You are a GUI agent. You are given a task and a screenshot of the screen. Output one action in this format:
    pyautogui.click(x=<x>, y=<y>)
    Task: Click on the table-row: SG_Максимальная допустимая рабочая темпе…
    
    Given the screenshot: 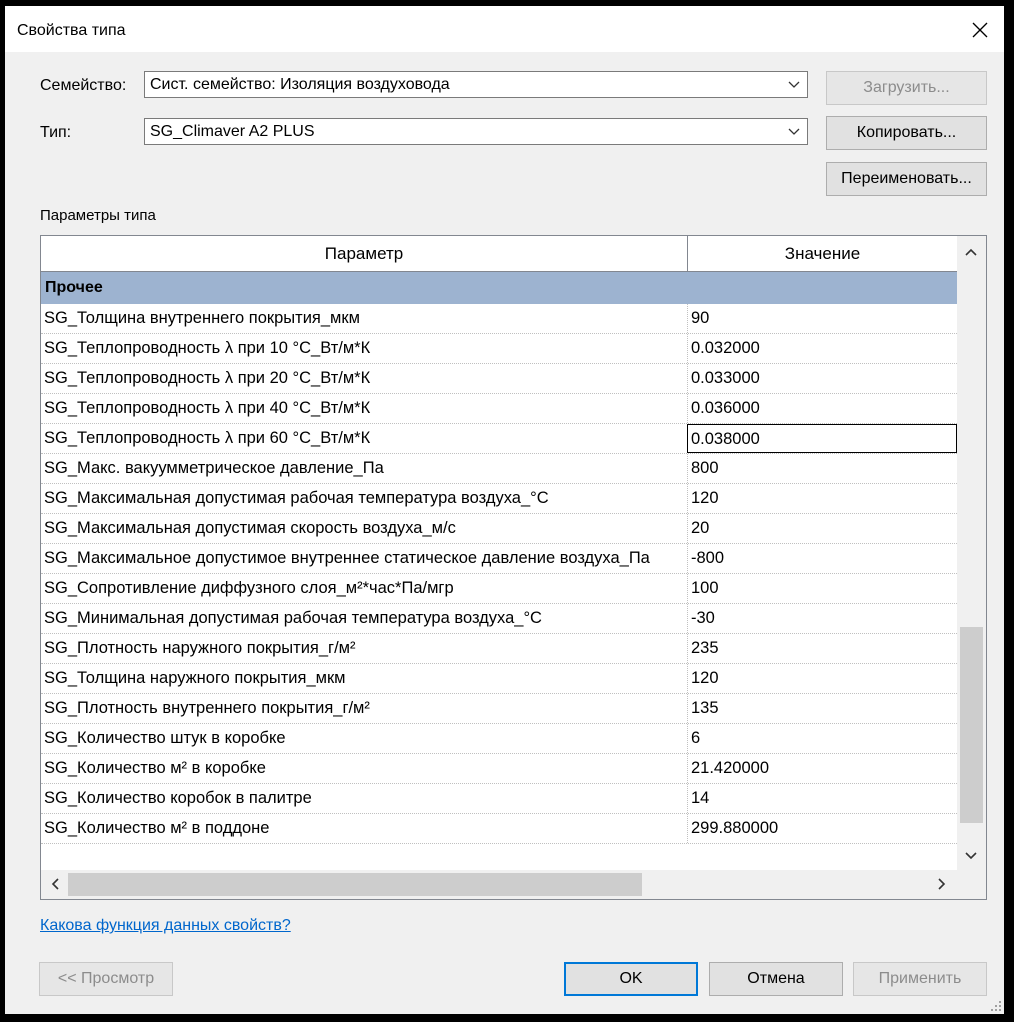 What is the action you would take?
    pyautogui.click(x=499, y=499)
    